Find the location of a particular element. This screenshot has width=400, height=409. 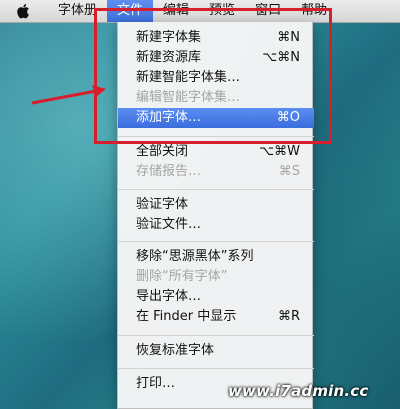

menu-item-validate-fonts: 验证字体 is located at coordinates (216, 205).